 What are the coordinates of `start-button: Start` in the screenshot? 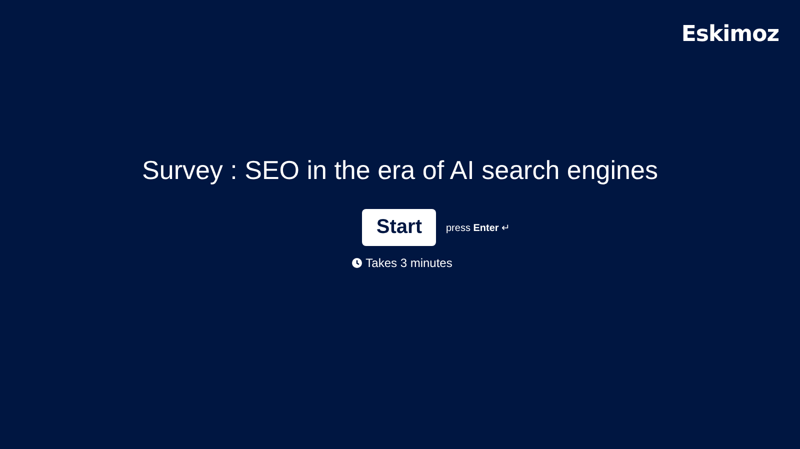 It's located at (399, 227).